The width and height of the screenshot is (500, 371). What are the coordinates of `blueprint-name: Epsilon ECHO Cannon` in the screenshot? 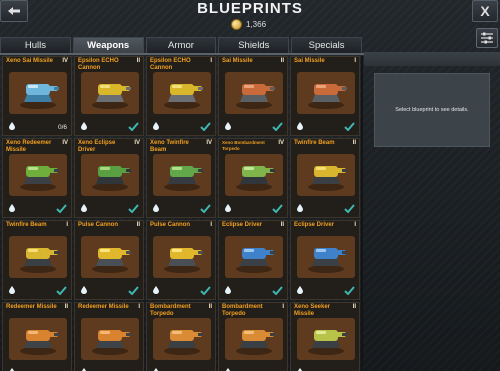 It's located at (98, 64).